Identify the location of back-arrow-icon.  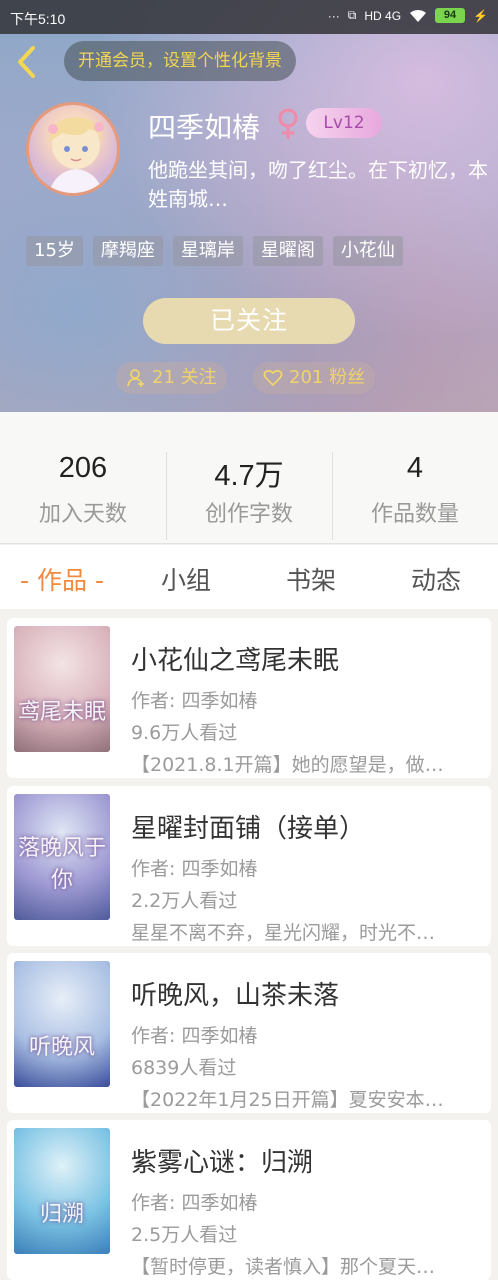
(27, 62).